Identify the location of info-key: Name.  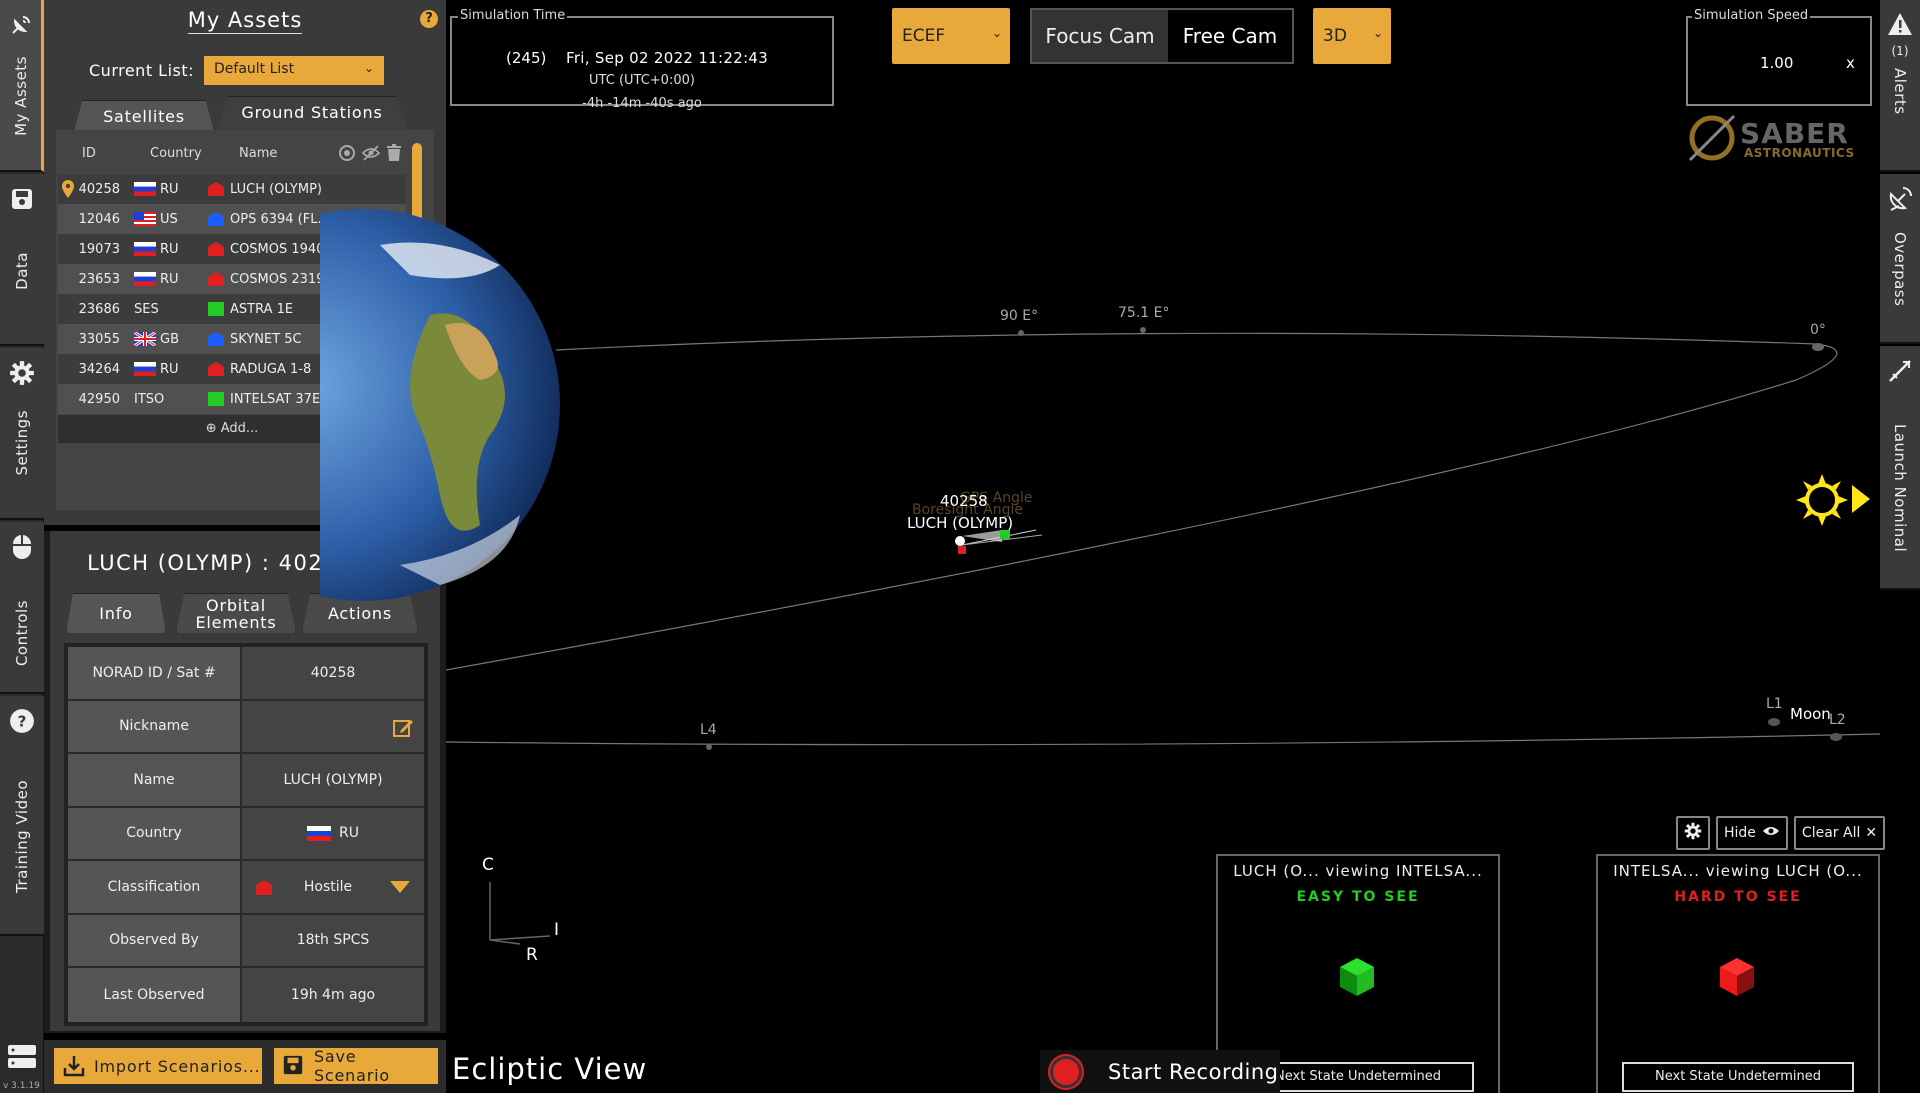
(155, 780).